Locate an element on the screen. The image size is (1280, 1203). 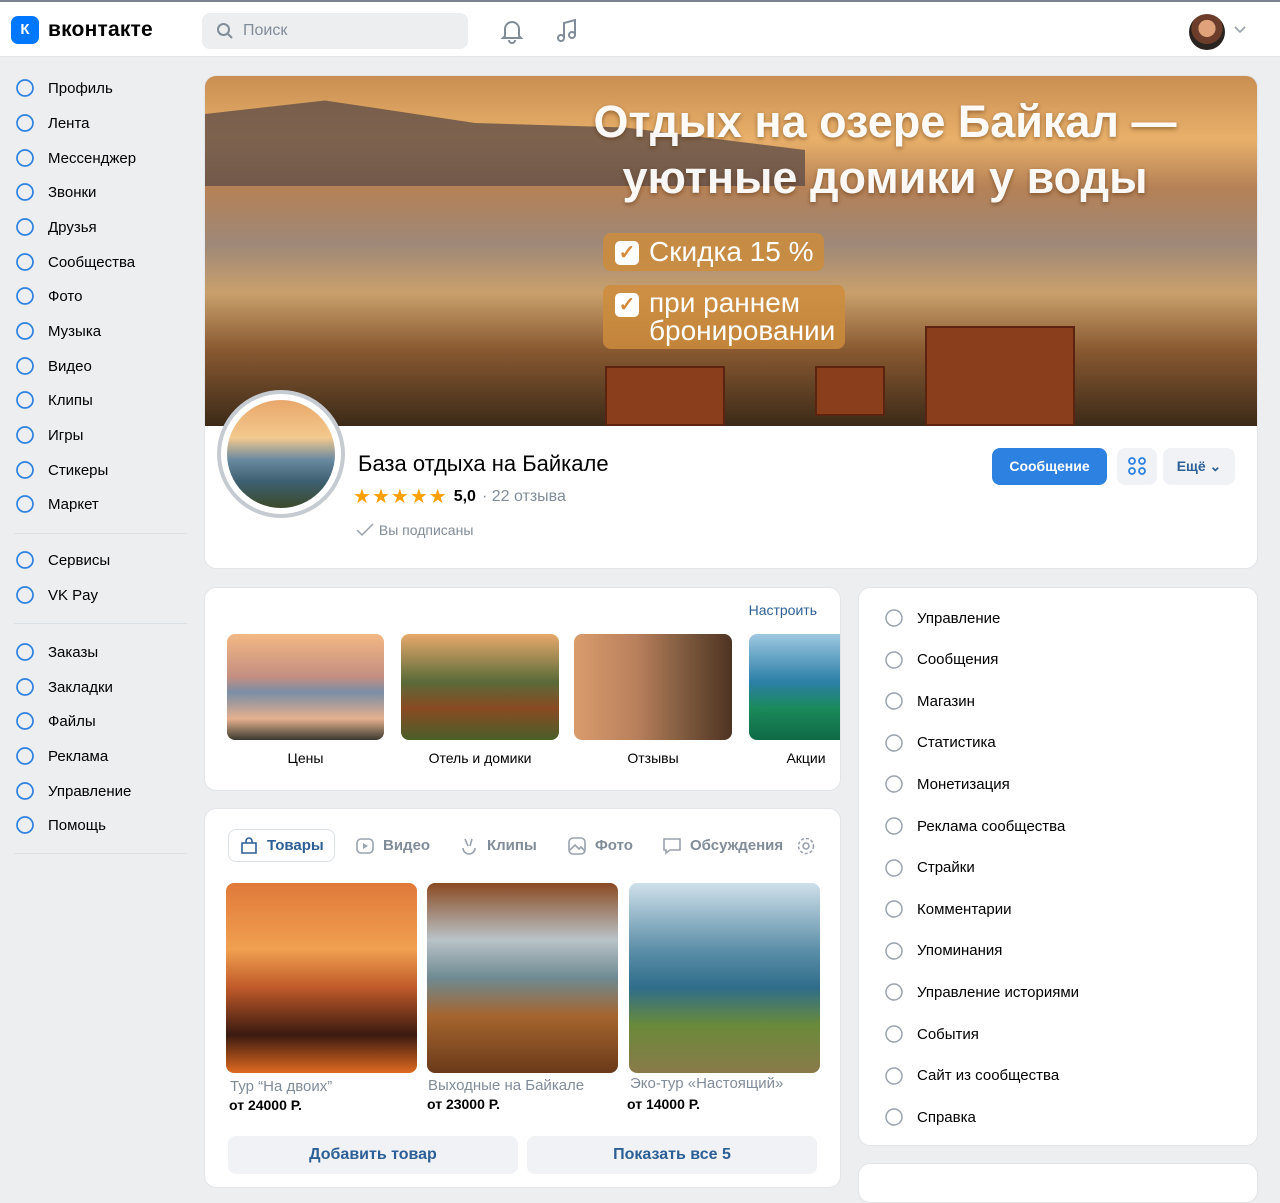
sidebar-item: Профиль is located at coordinates (63, 88).